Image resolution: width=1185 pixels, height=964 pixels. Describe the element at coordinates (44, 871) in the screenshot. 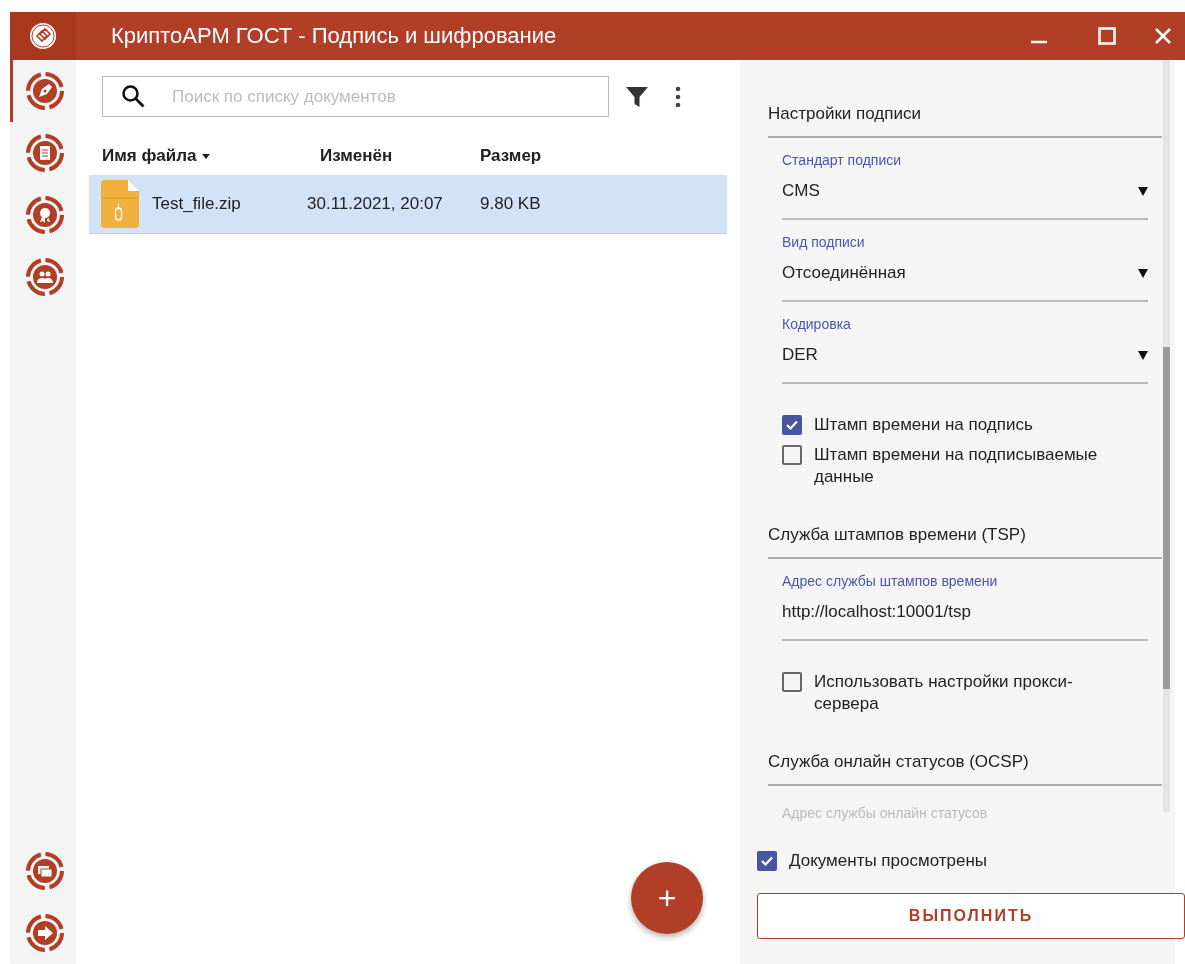

I see `windows-icon` at that location.